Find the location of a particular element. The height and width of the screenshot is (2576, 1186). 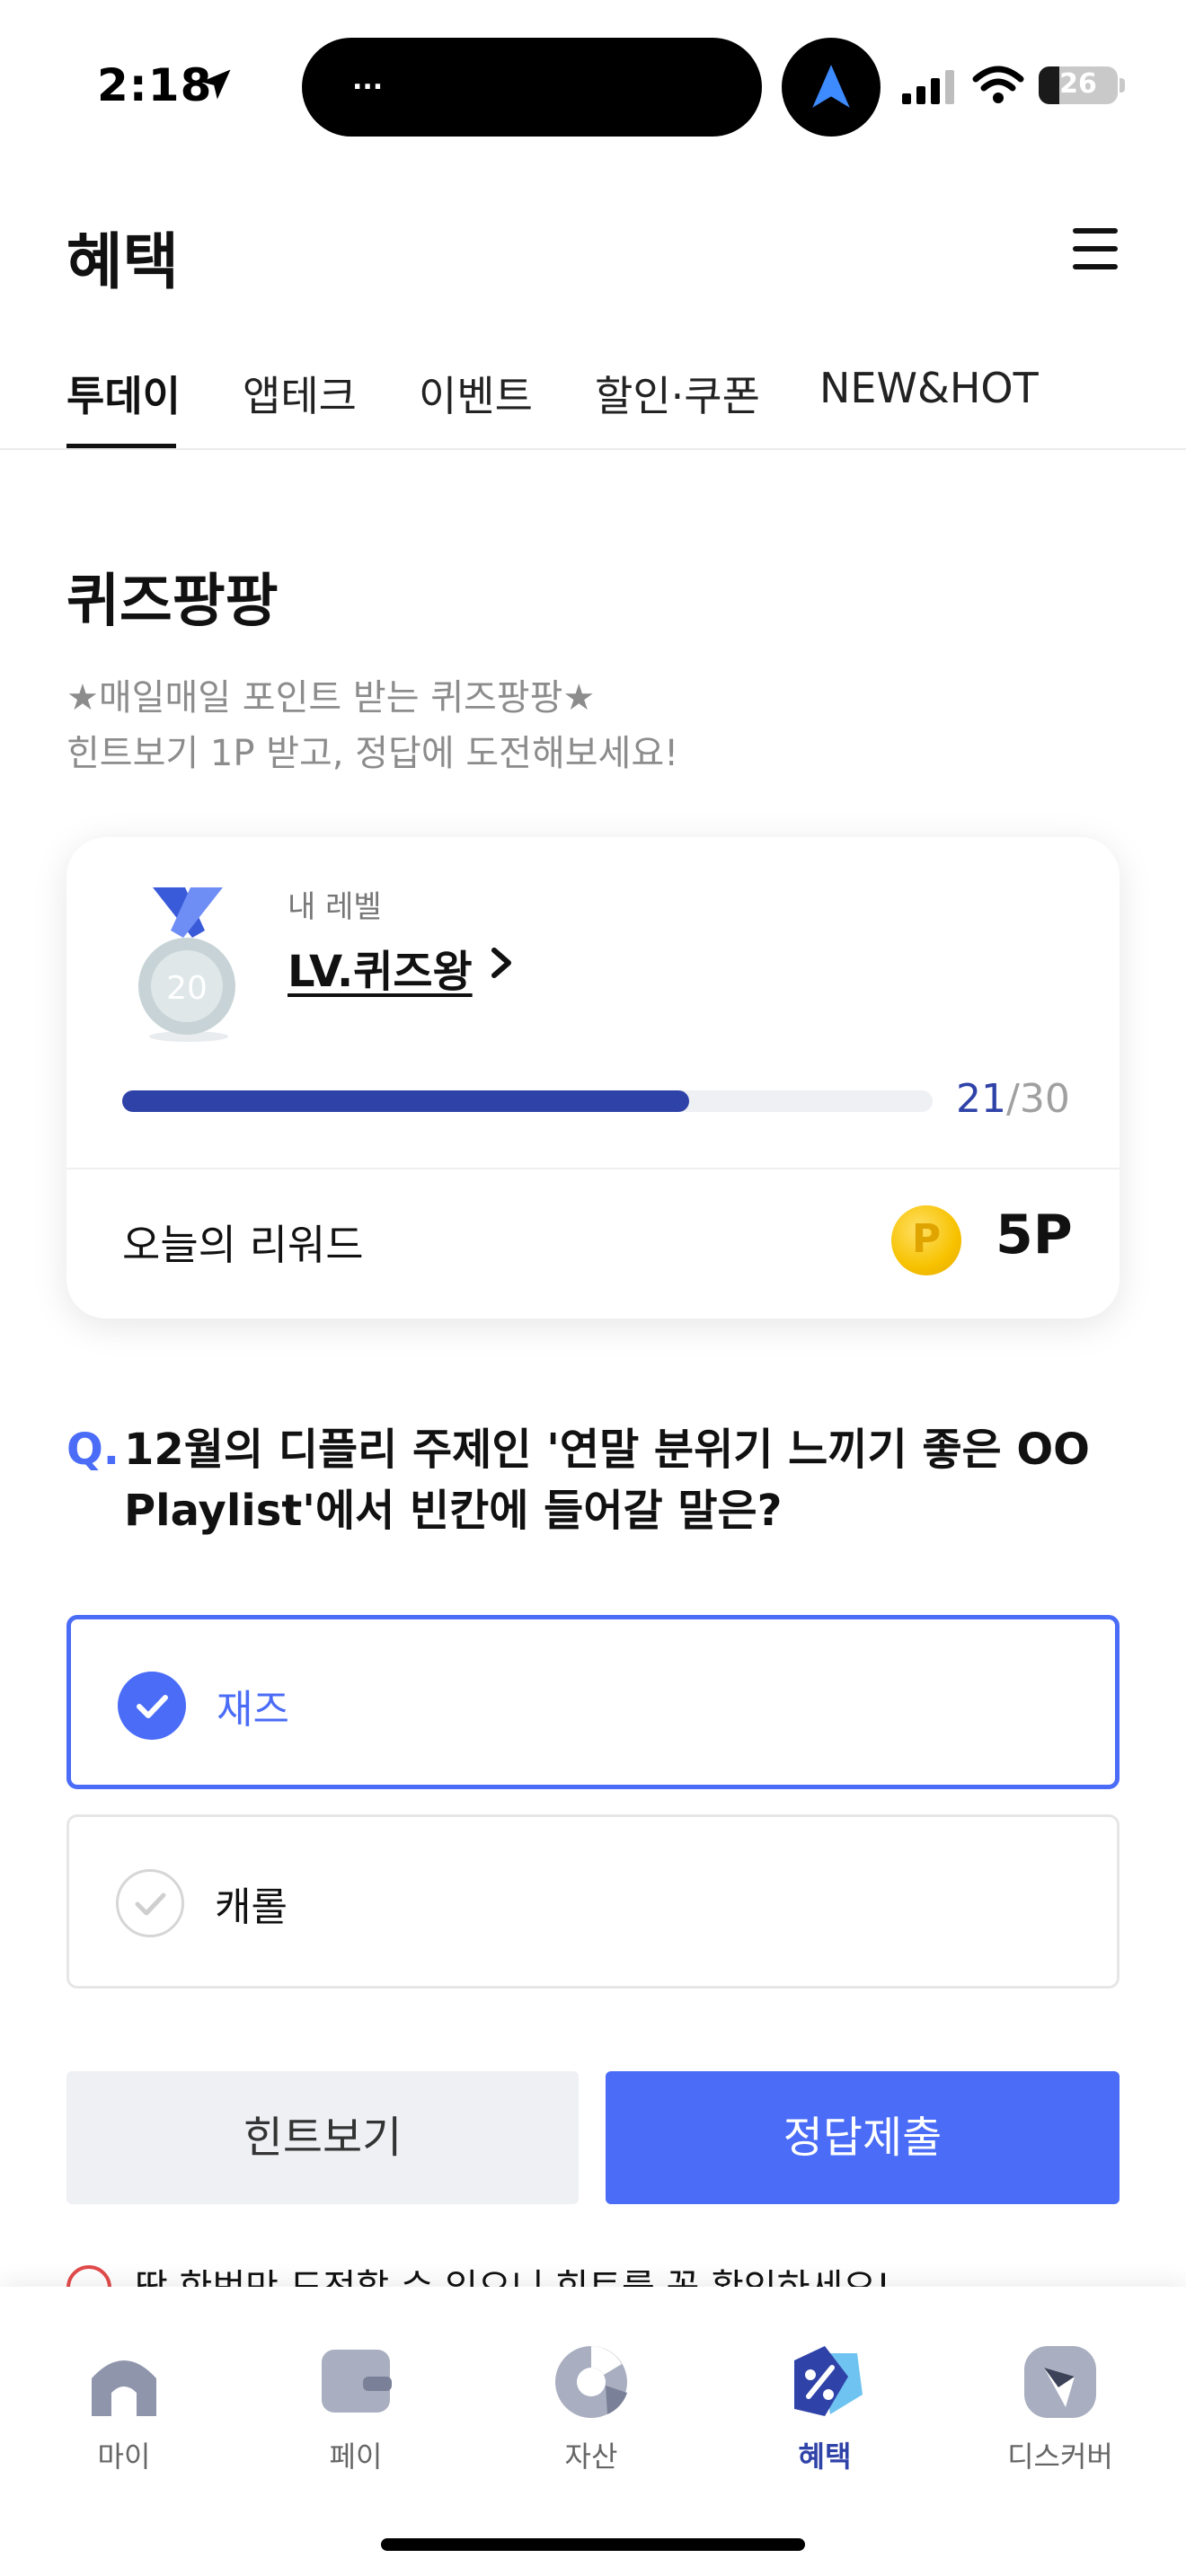

medal-number: 20 is located at coordinates (187, 988).